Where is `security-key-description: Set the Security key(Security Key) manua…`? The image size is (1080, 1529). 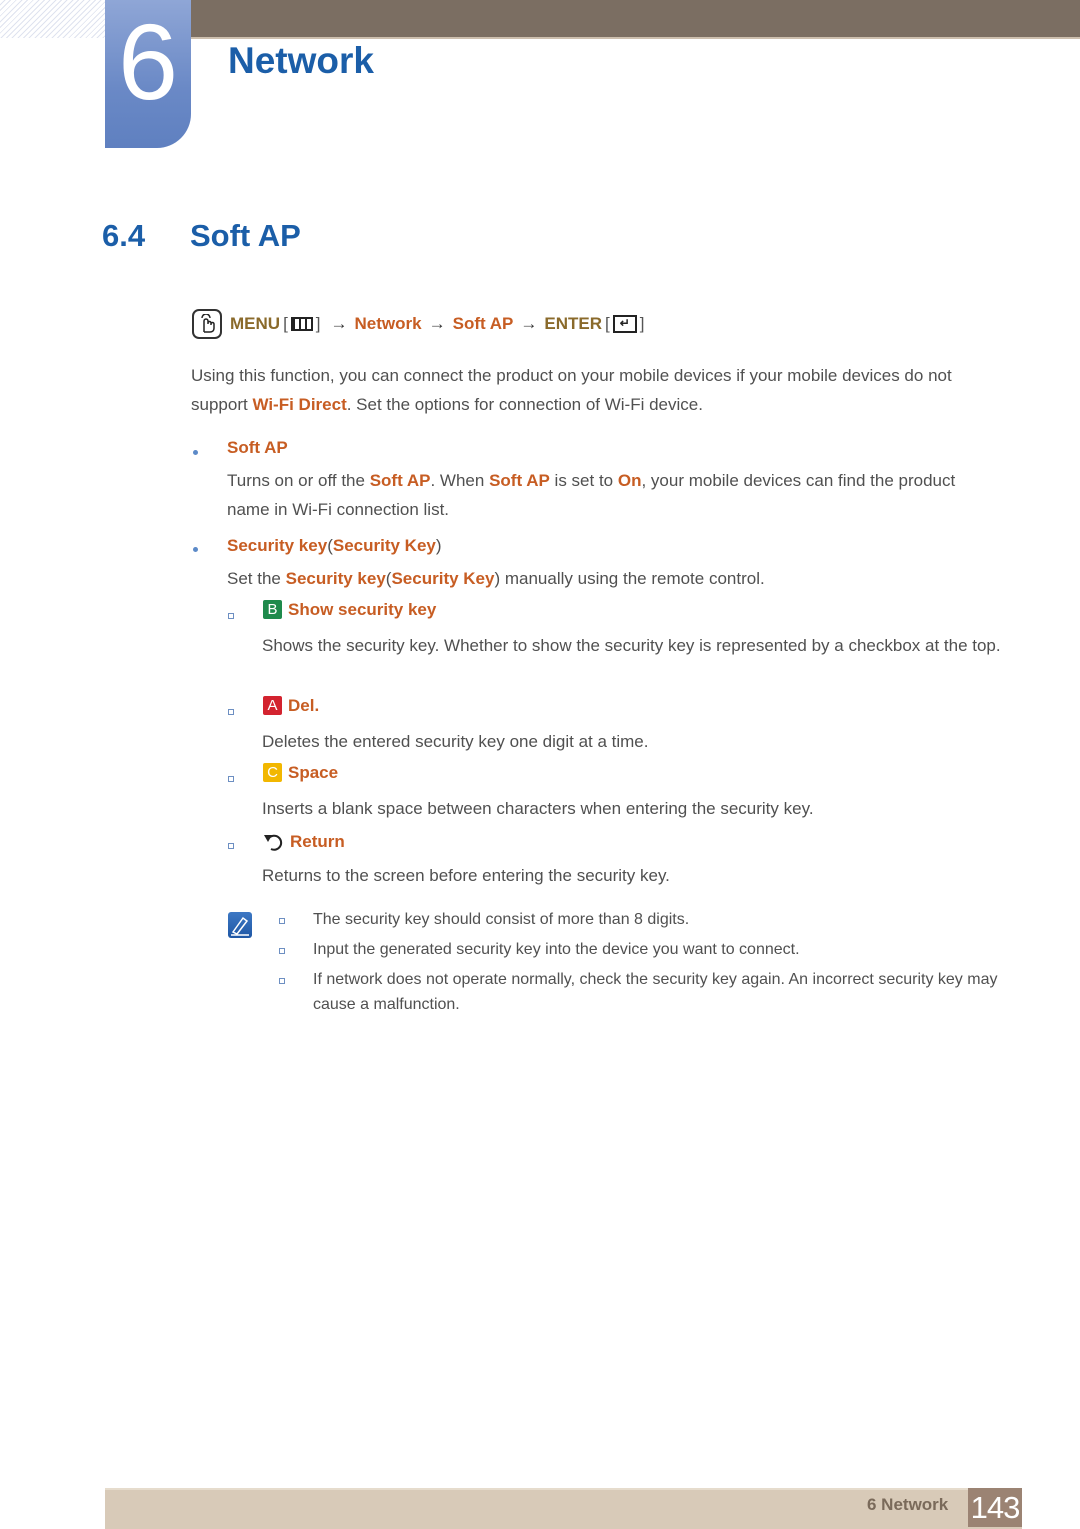
security-key-description: Set the Security key(Security Key) manua… is located at coordinates (614, 578).